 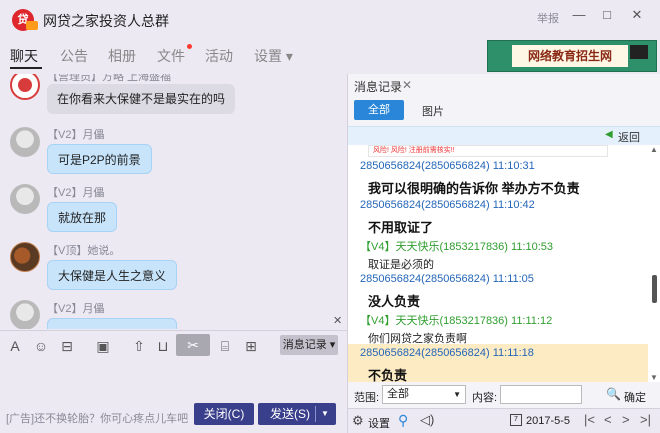 I want to click on gear-icon: ⚙, so click(x=358, y=421).